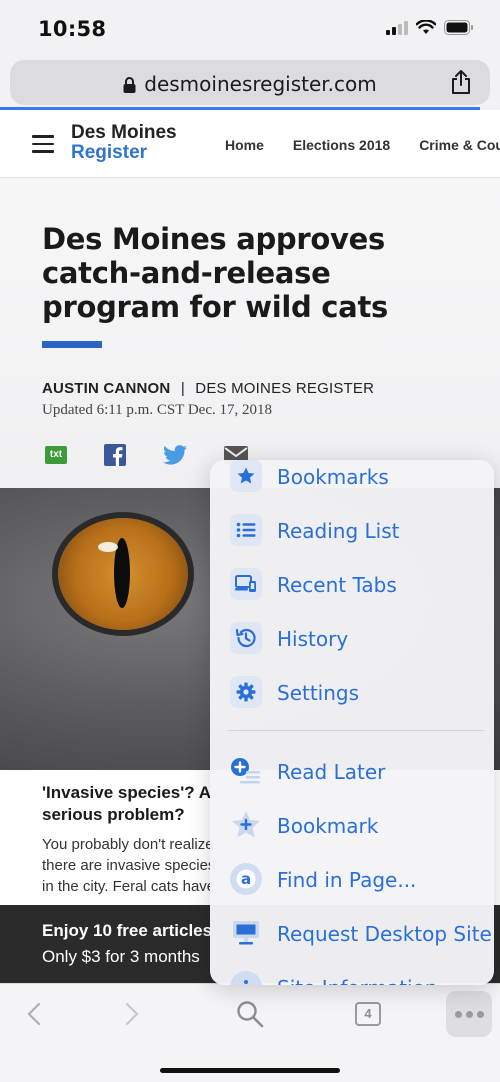  I want to click on menu-item-request-desktop-site: Request Desktop Site, so click(352, 933).